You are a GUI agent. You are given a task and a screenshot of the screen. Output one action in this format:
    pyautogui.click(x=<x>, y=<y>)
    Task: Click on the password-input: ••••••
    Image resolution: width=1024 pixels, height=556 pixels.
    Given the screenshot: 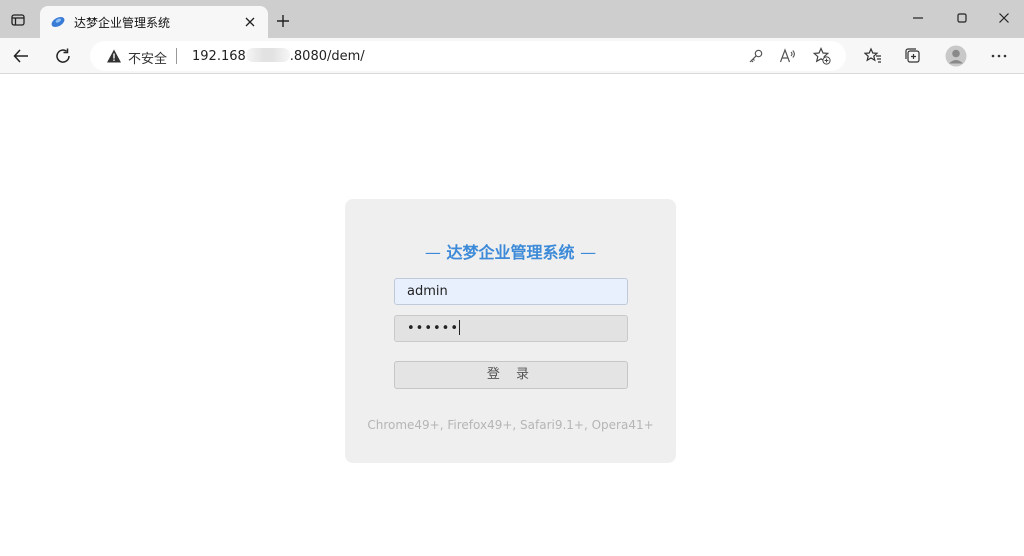 What is the action you would take?
    pyautogui.click(x=511, y=328)
    